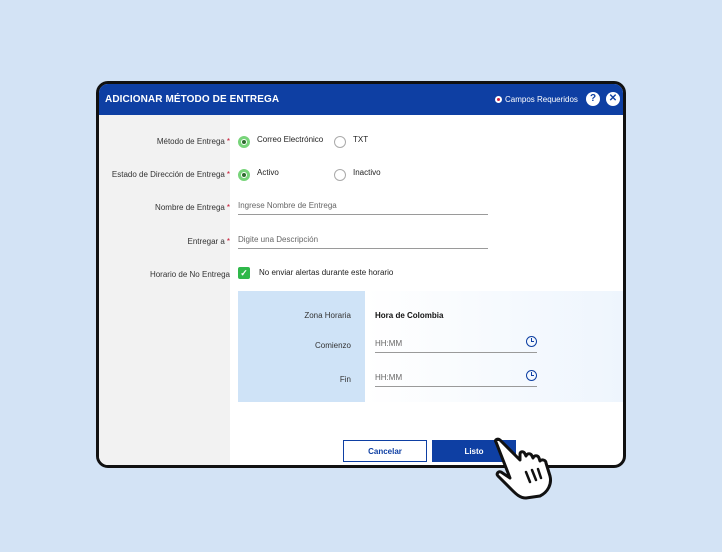  What do you see at coordinates (340, 142) in the screenshot?
I see `radio-txt` at bounding box center [340, 142].